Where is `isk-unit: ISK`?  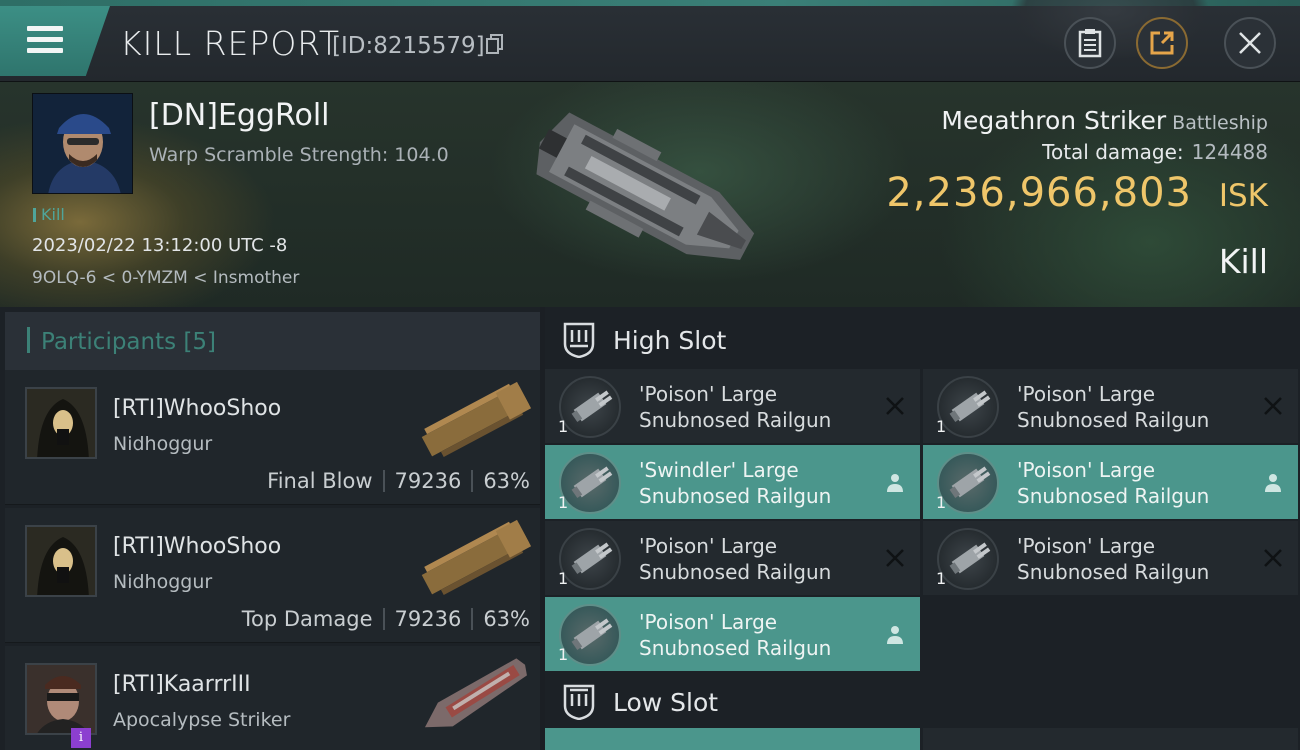
isk-unit: ISK is located at coordinates (1243, 196).